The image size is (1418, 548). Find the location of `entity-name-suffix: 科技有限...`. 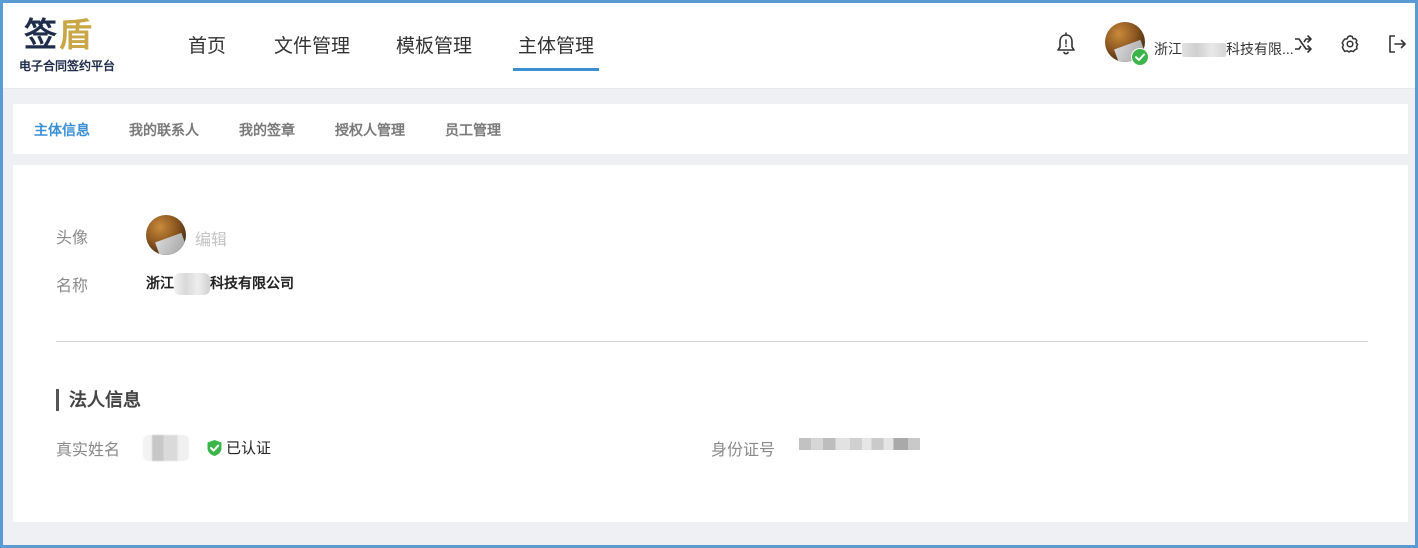

entity-name-suffix: 科技有限... is located at coordinates (1260, 49).